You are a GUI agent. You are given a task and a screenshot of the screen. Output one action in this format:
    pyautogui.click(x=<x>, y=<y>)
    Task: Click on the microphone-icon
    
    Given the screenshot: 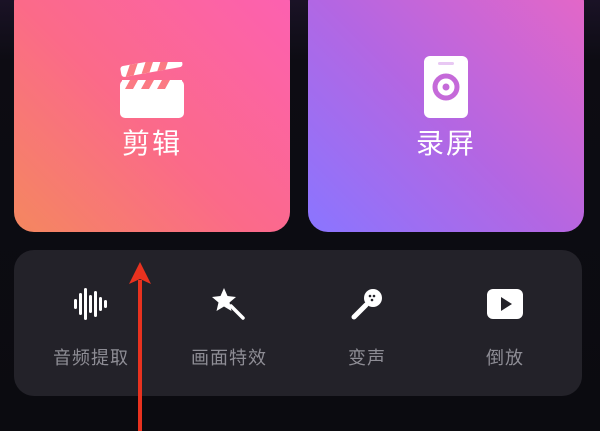 What is the action you would take?
    pyautogui.click(x=367, y=304)
    